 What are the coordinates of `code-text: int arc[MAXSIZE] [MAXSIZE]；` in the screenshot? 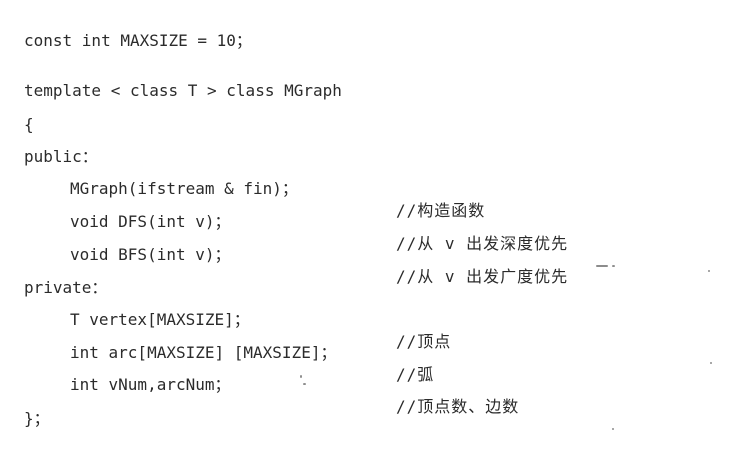 It's located at (203, 352).